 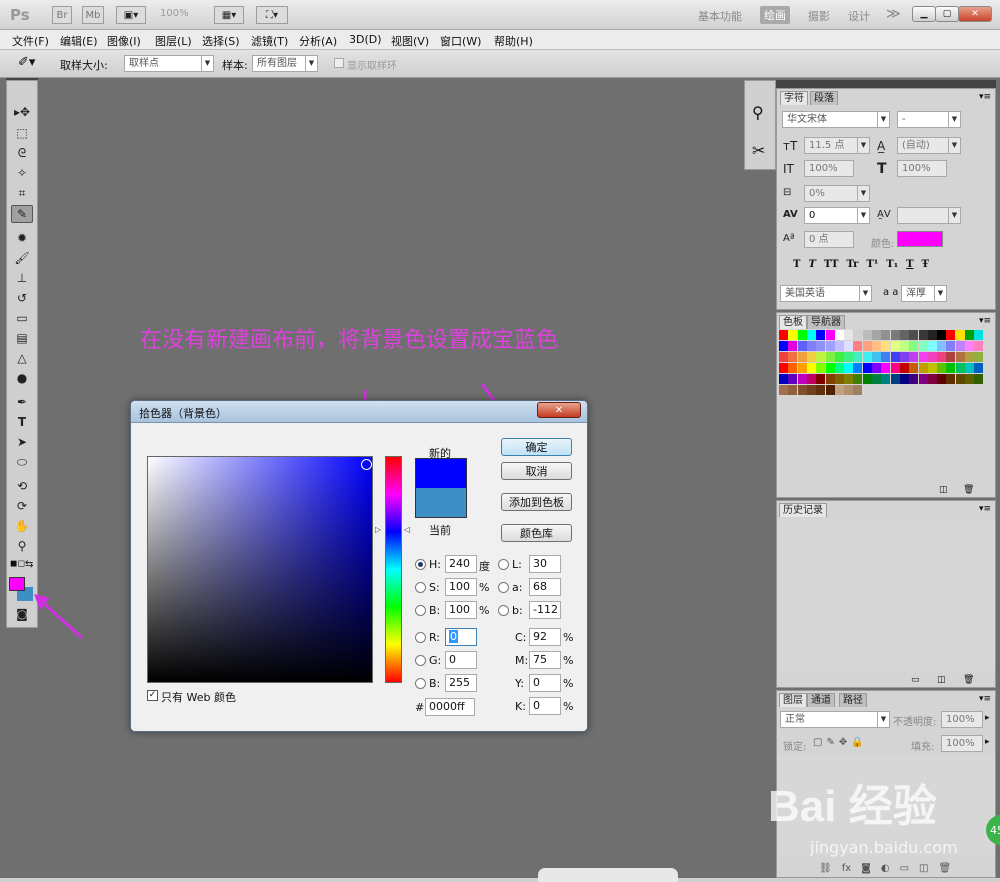 I want to click on maximize-button: ▢, so click(x=947, y=14).